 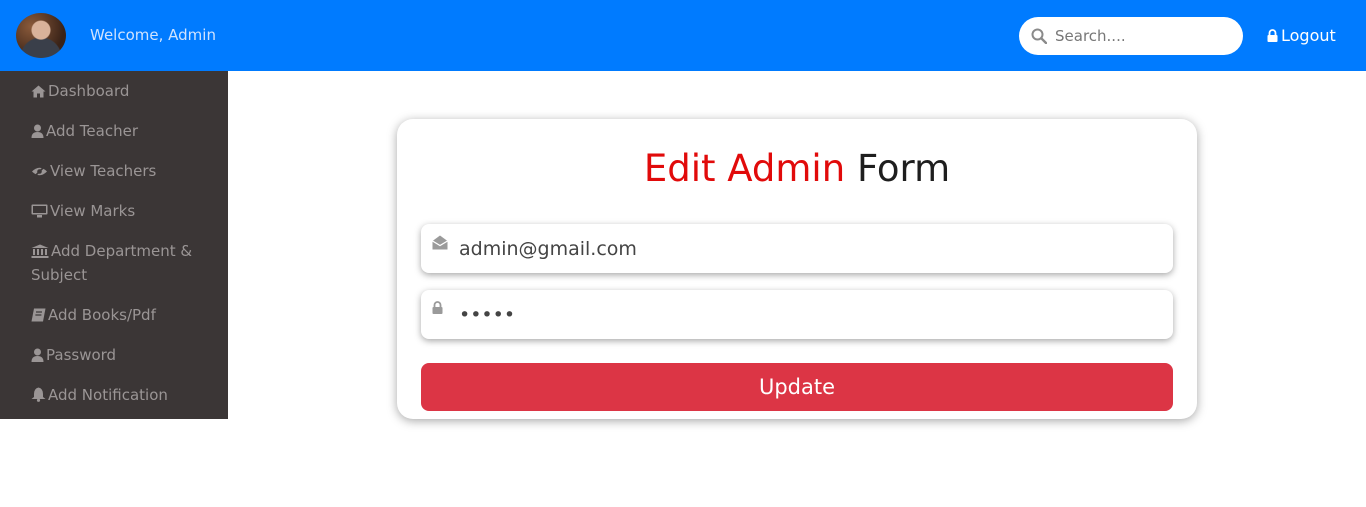 I want to click on search-input, so click(x=1145, y=36).